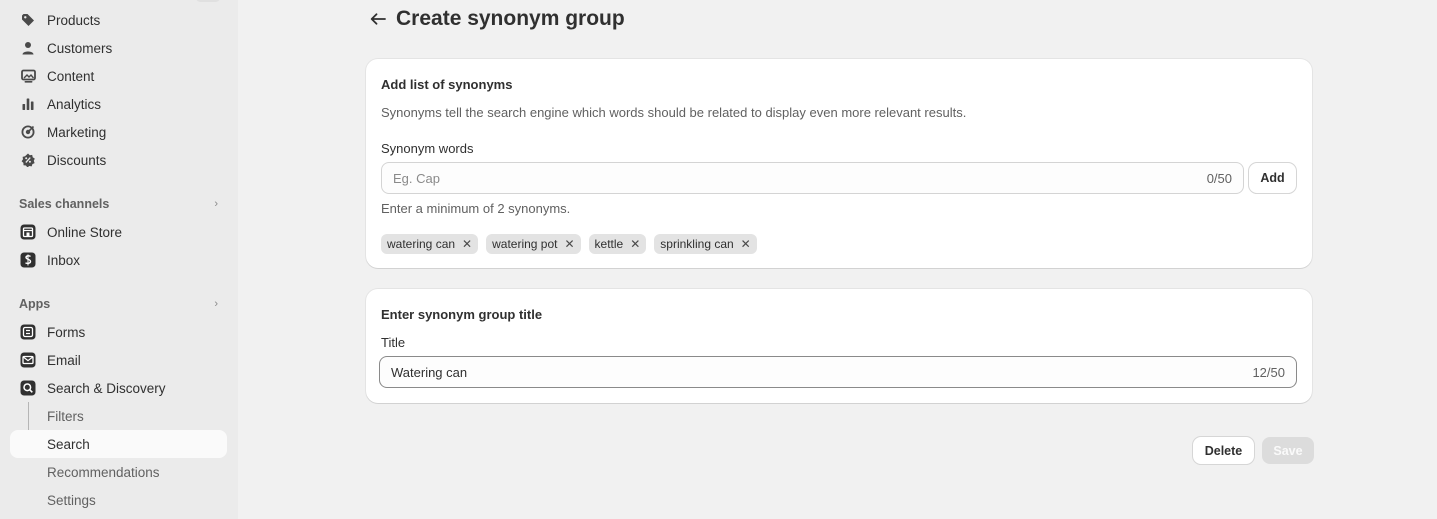 The height and width of the screenshot is (519, 1437). I want to click on synonym-tag: sprinkling can ✕, so click(705, 244).